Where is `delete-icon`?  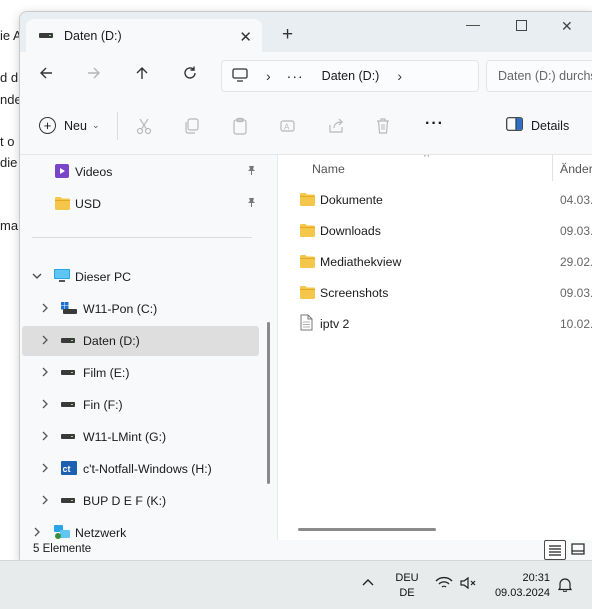
delete-icon is located at coordinates (383, 126).